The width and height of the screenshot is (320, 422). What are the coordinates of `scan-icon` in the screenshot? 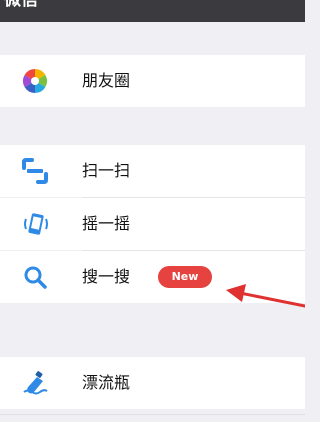 It's located at (35, 171).